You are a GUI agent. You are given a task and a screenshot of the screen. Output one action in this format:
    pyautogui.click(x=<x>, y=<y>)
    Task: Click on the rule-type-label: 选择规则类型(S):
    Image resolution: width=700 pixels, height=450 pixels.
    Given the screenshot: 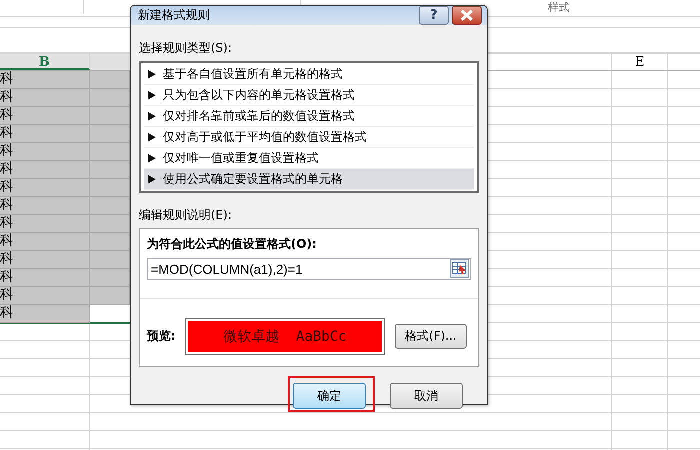 What is the action you would take?
    pyautogui.click(x=186, y=48)
    